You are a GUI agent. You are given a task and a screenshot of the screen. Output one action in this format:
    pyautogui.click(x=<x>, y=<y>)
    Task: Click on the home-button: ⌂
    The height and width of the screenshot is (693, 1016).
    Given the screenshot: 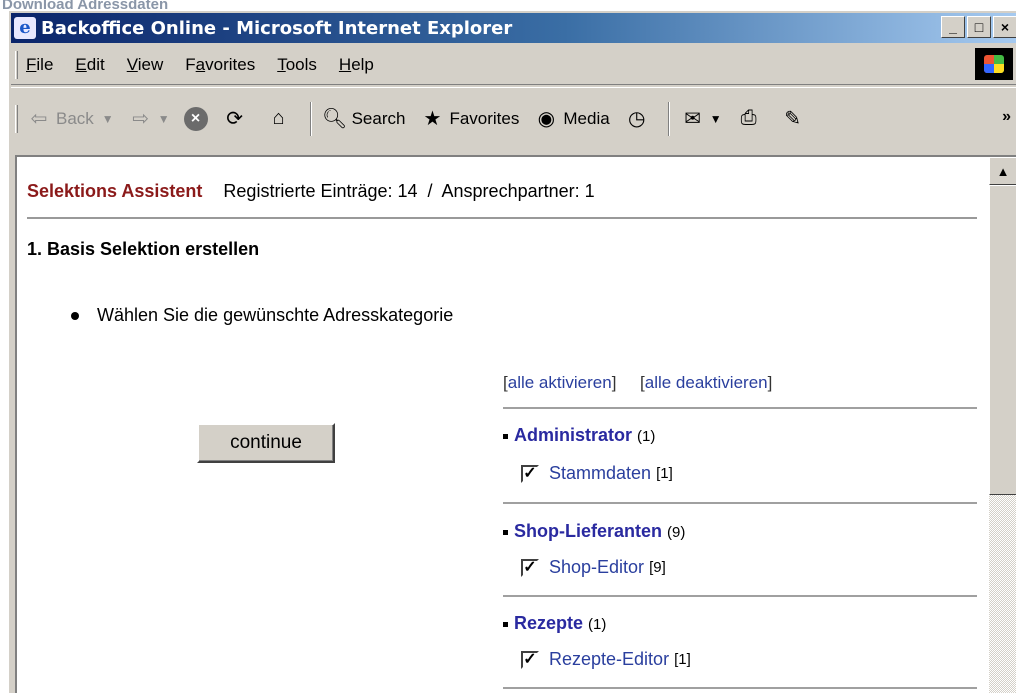 What is the action you would take?
    pyautogui.click(x=281, y=119)
    